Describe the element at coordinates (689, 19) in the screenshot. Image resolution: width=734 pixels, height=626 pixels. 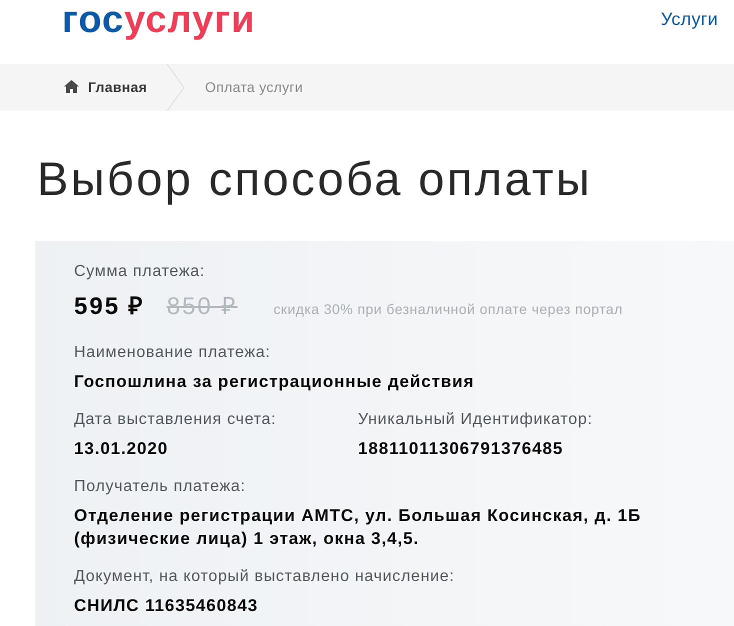
I see `services-link: Услуги` at that location.